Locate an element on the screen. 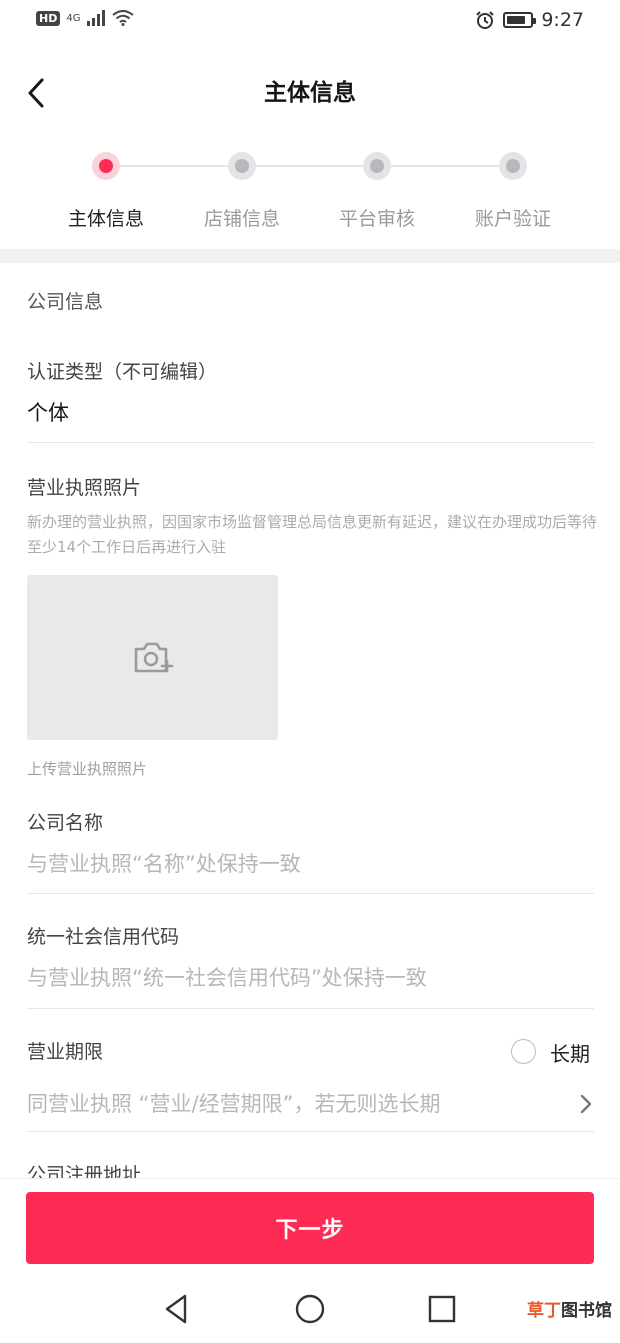 This screenshot has width=620, height=1343. business-term-selector: 同营业执照 “营业/经营期限”，若无则选长期 is located at coordinates (234, 1103).